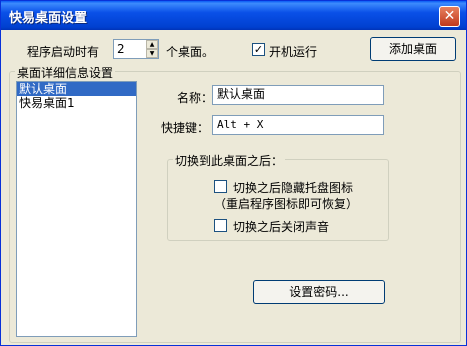  What do you see at coordinates (76, 103) in the screenshot?
I see `list-item: 快易桌面1` at bounding box center [76, 103].